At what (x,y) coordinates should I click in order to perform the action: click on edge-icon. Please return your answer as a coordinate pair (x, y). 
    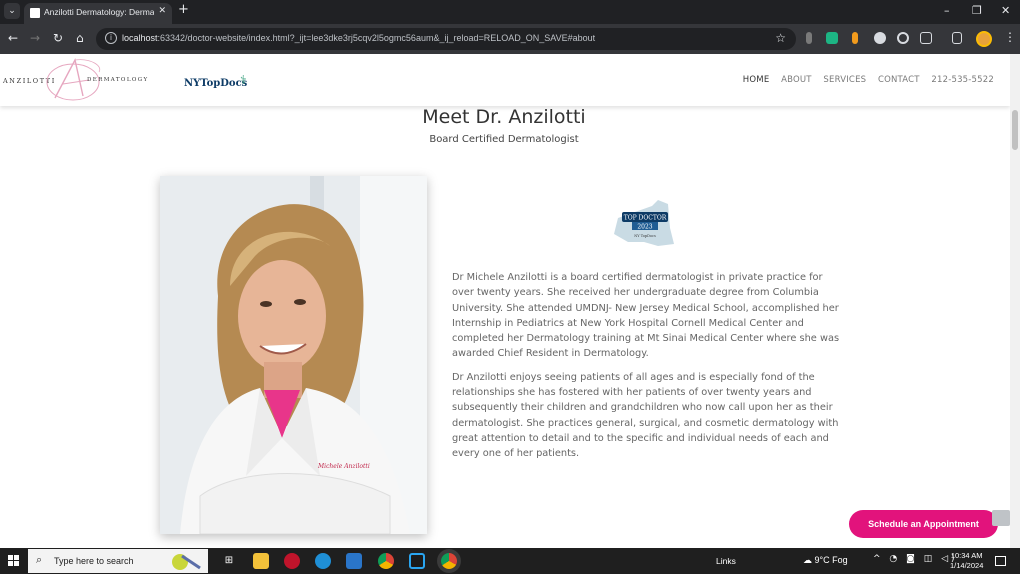
    Looking at the image, I should click on (323, 561).